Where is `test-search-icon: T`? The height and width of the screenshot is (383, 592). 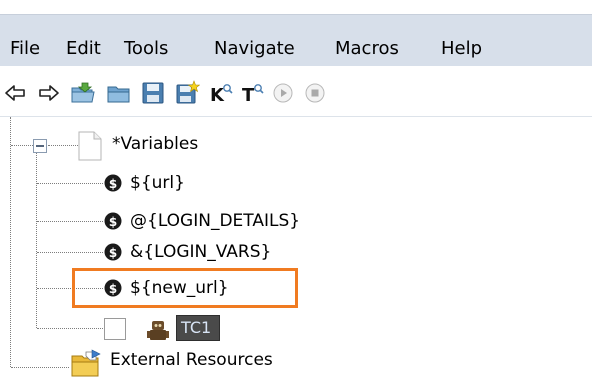
test-search-icon: T is located at coordinates (253, 93).